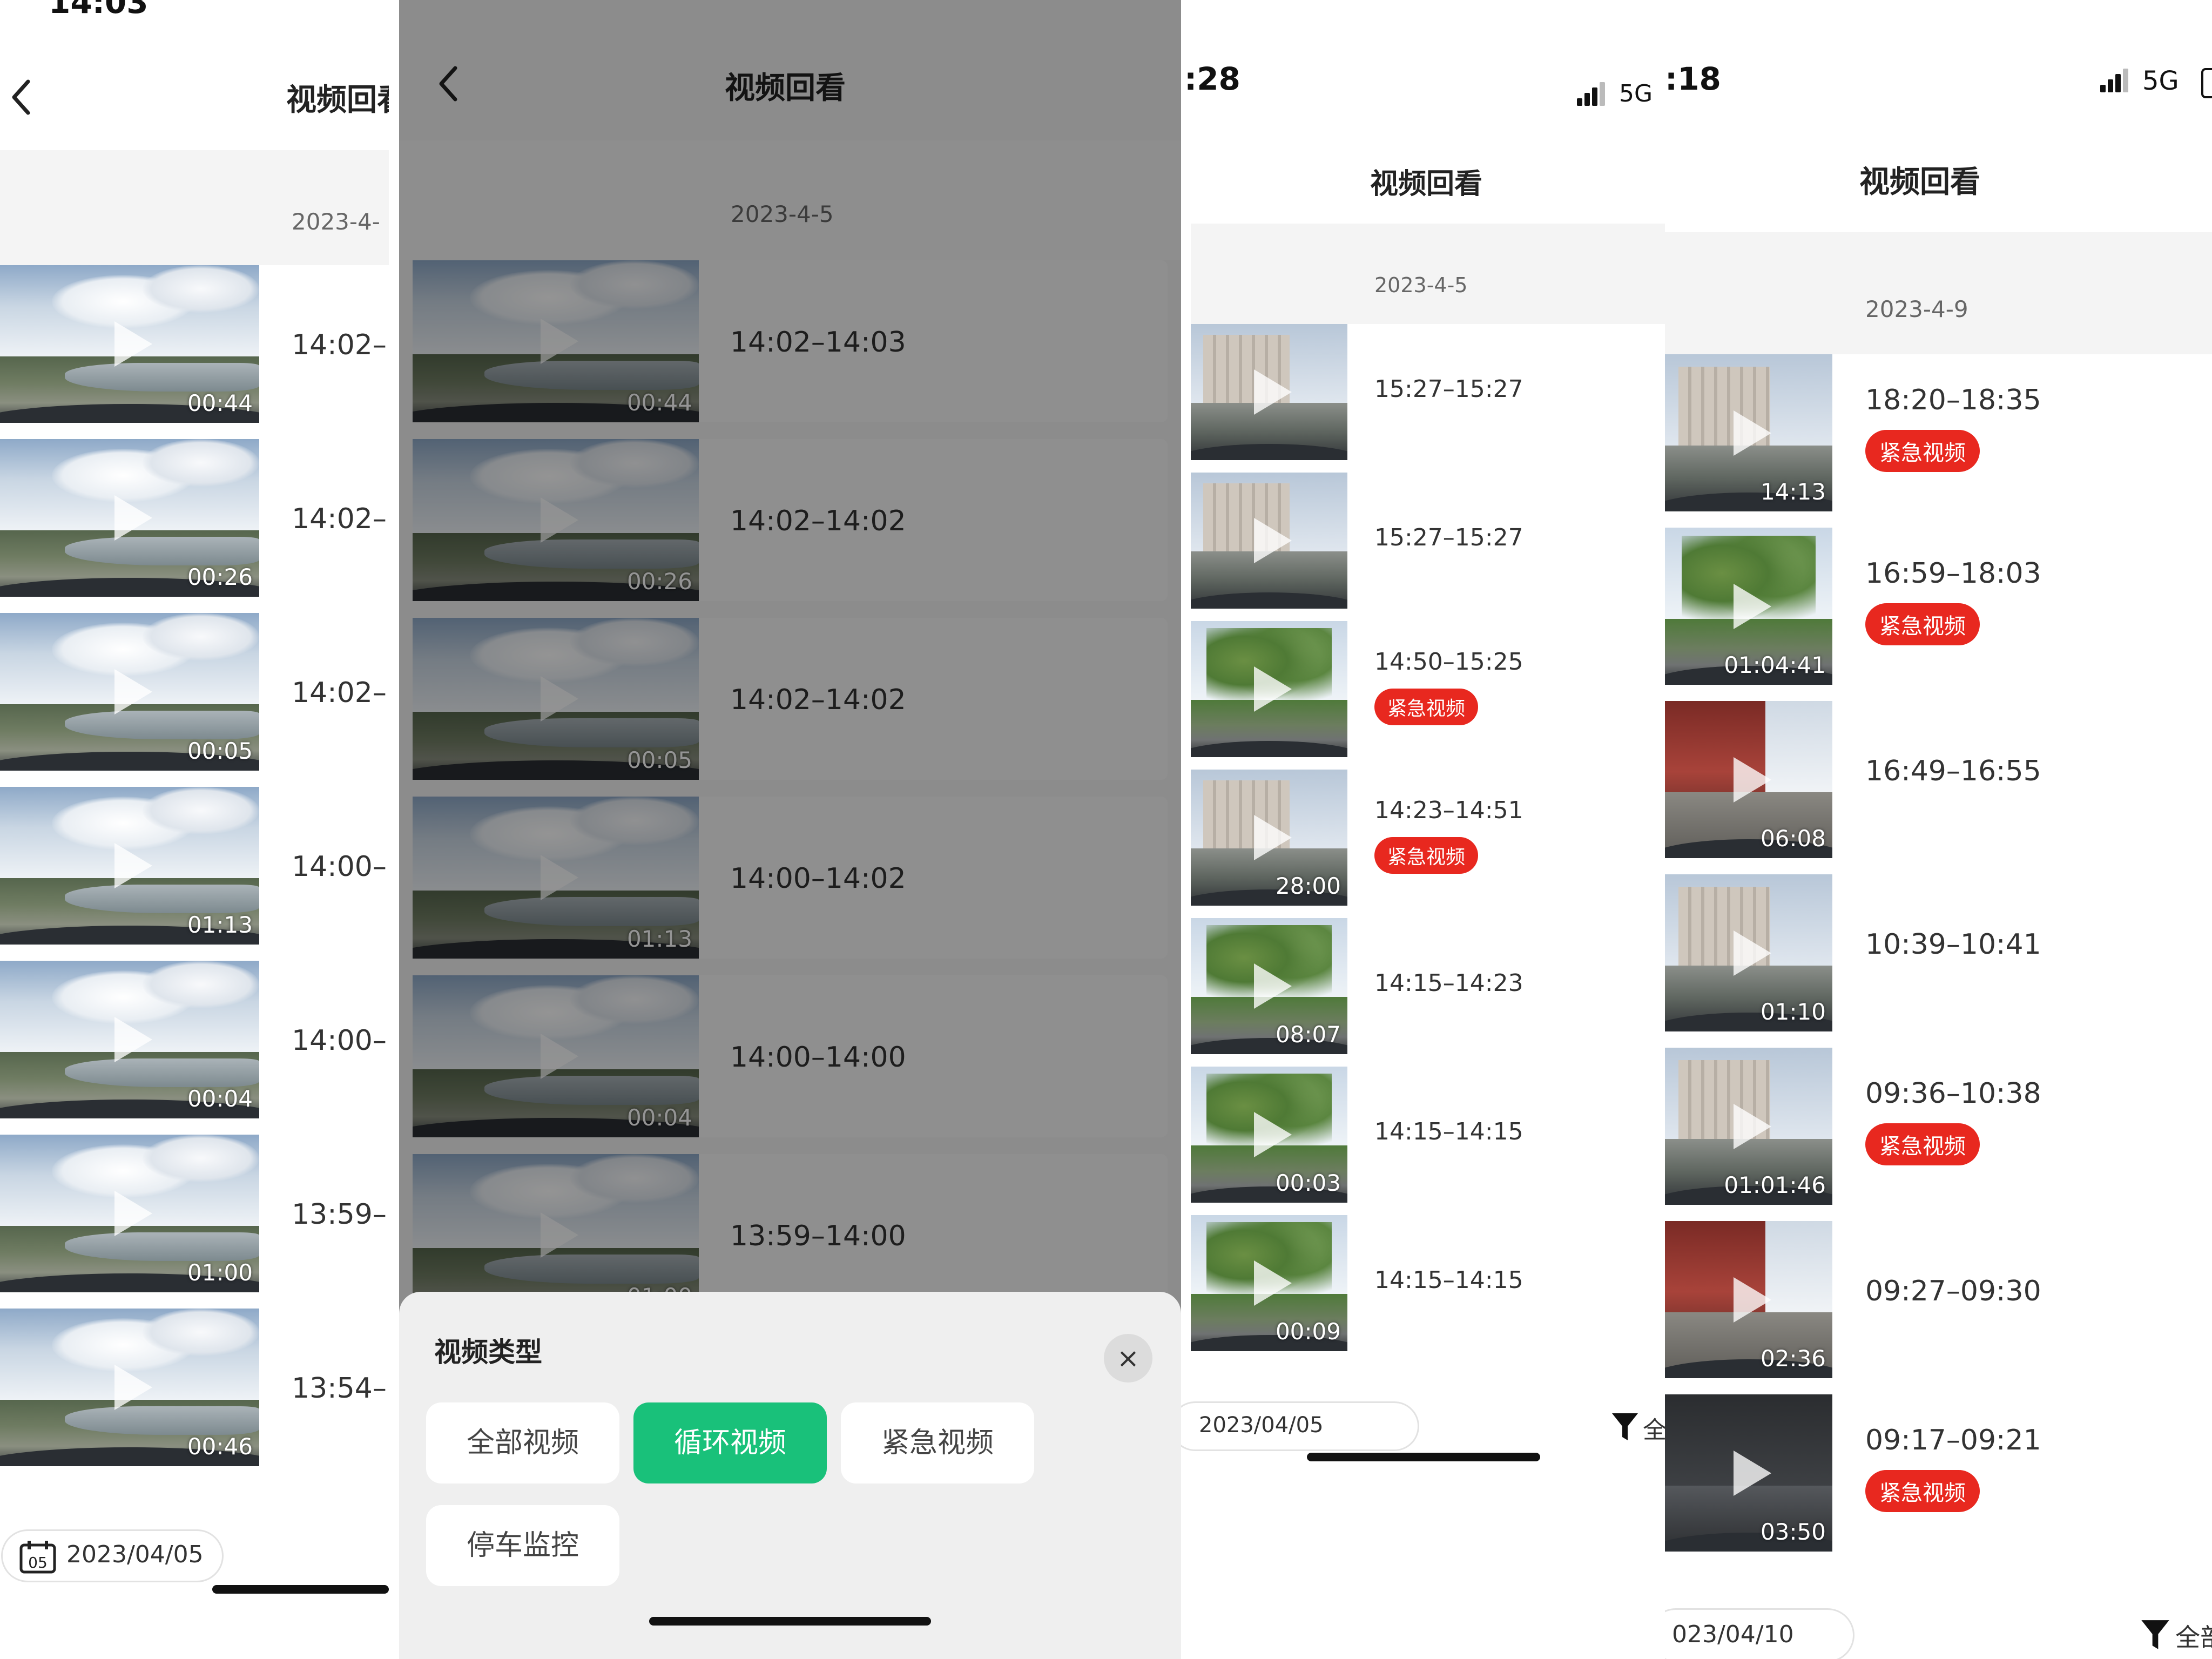  What do you see at coordinates (1308, 1034) in the screenshot?
I see `video-duration: 08:07` at bounding box center [1308, 1034].